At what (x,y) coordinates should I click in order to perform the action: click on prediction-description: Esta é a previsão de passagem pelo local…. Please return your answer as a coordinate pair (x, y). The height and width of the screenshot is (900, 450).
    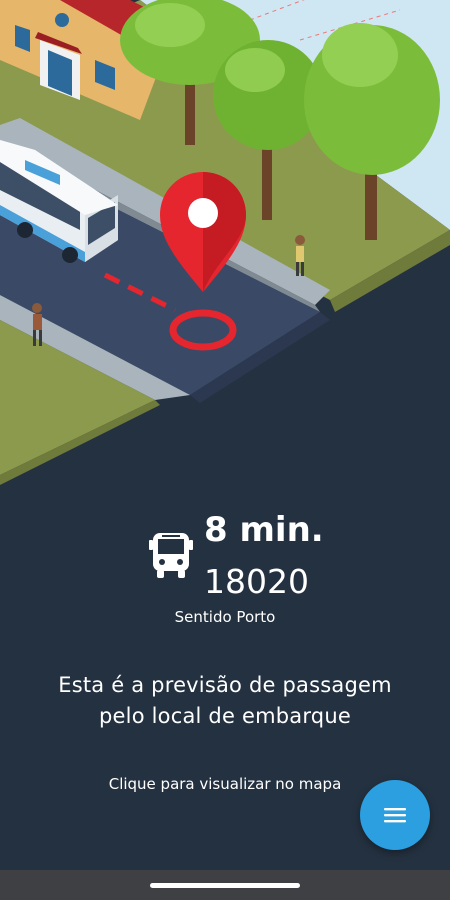
    Looking at the image, I should click on (225, 701).